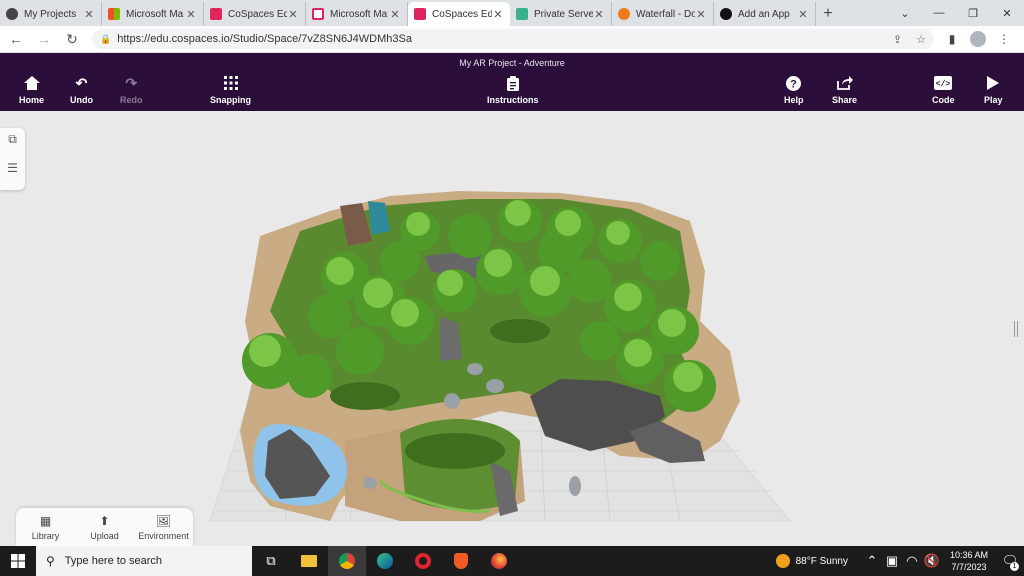  What do you see at coordinates (163, 520) in the screenshot?
I see `environment-icon: 🖼` at bounding box center [163, 520].